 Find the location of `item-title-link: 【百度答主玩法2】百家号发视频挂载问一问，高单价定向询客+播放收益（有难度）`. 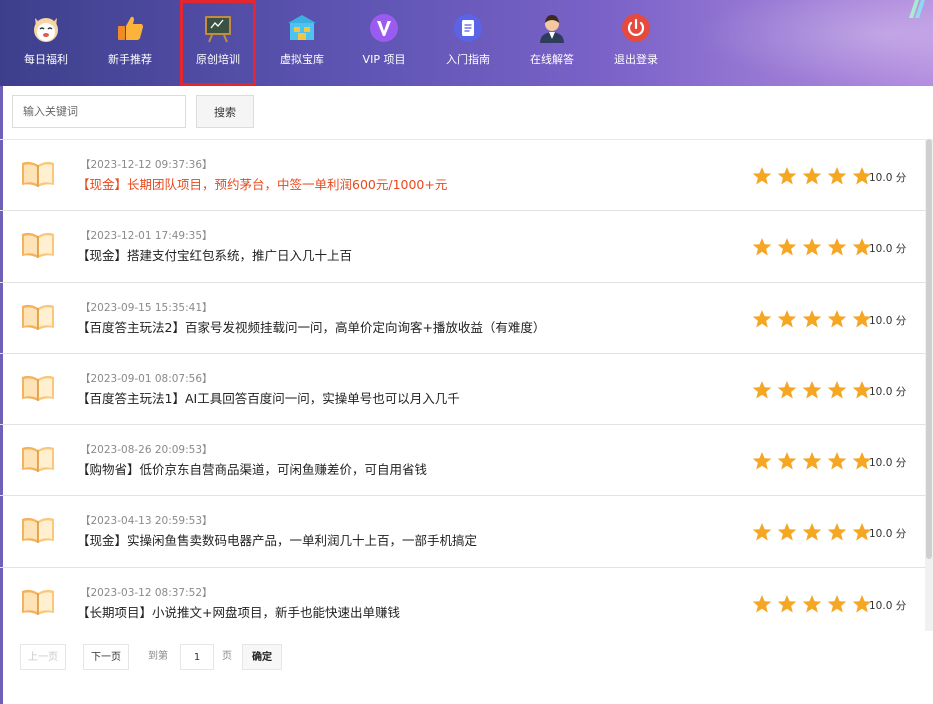

item-title-link: 【百度答主玩法2】百家号发视频挂载问一问，高单价定向询客+播放收益（有难度） is located at coordinates (311, 326).